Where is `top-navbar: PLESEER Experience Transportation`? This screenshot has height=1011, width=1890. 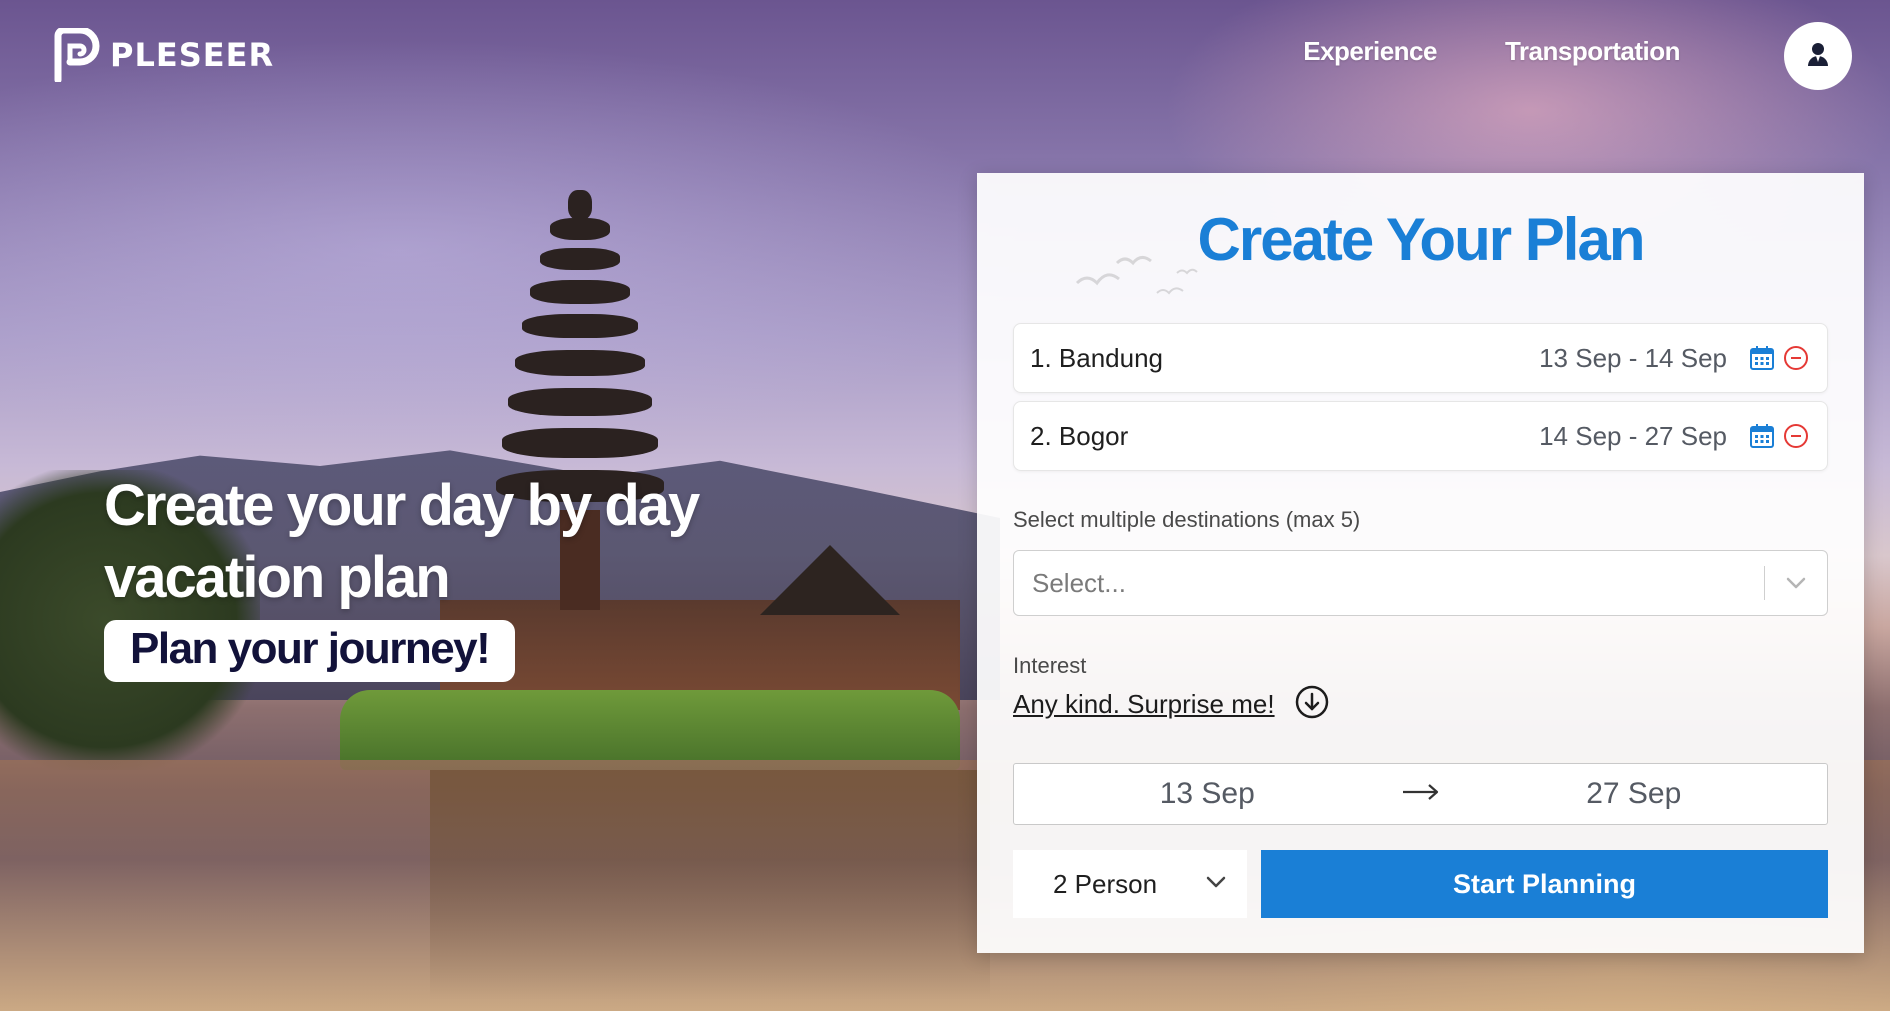 top-navbar: PLESEER Experience Transportation is located at coordinates (945, 55).